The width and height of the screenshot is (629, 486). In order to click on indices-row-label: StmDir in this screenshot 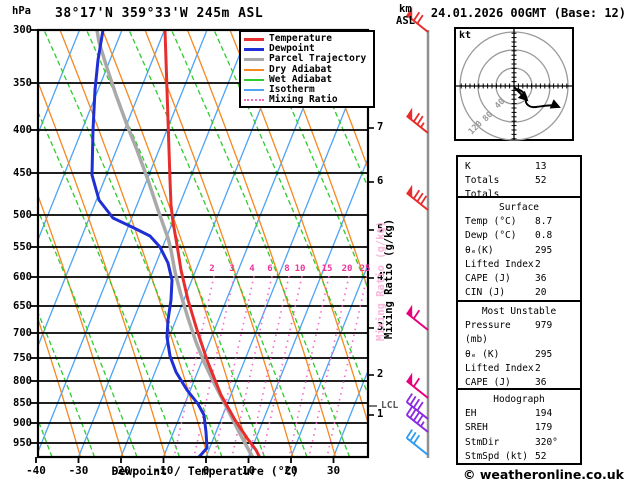, I will do `click(482, 442)`.